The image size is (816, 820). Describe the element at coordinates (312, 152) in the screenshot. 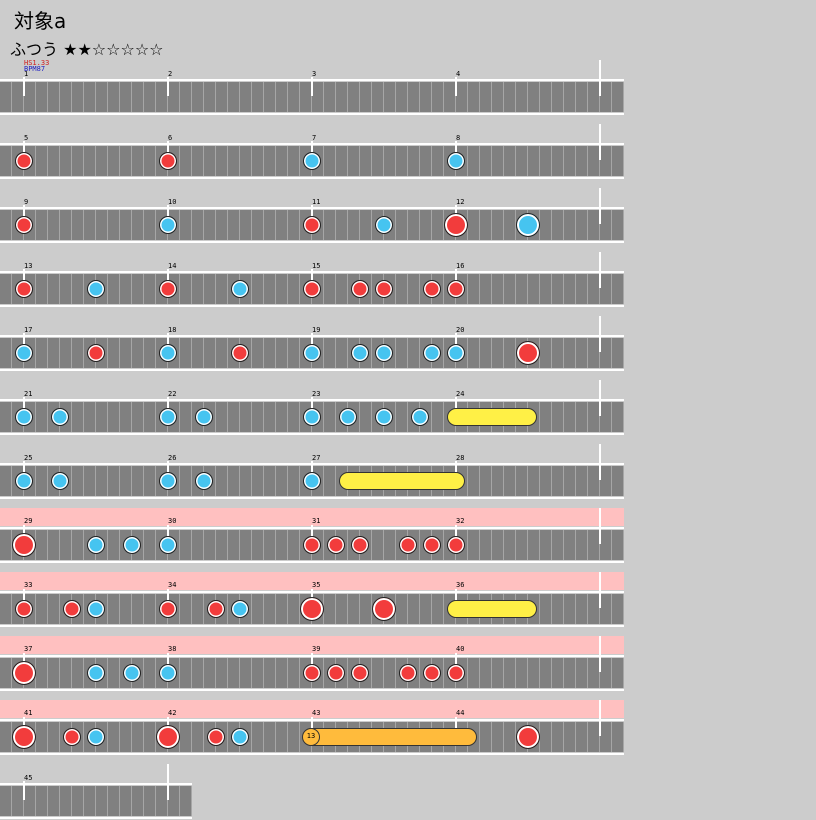

I see `score-row: 5 6 7 8` at that location.